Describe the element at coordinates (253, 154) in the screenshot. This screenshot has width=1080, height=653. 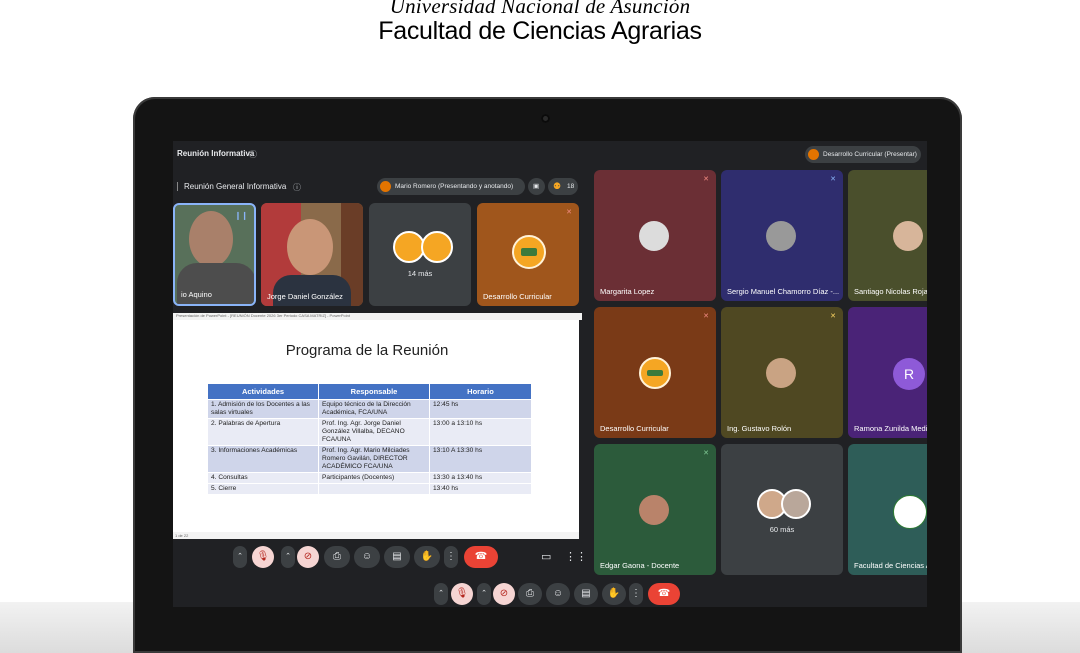
I see `info-icon: ⓘ` at that location.